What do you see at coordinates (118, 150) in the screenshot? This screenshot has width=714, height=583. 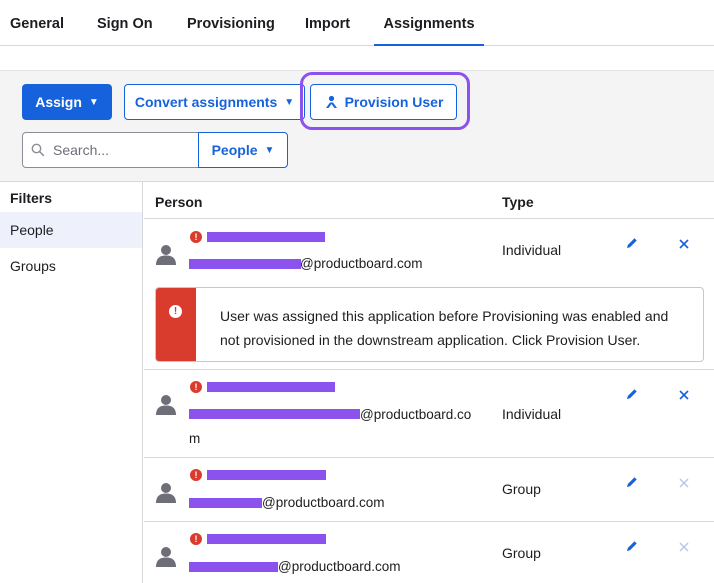 I see `search-input` at bounding box center [118, 150].